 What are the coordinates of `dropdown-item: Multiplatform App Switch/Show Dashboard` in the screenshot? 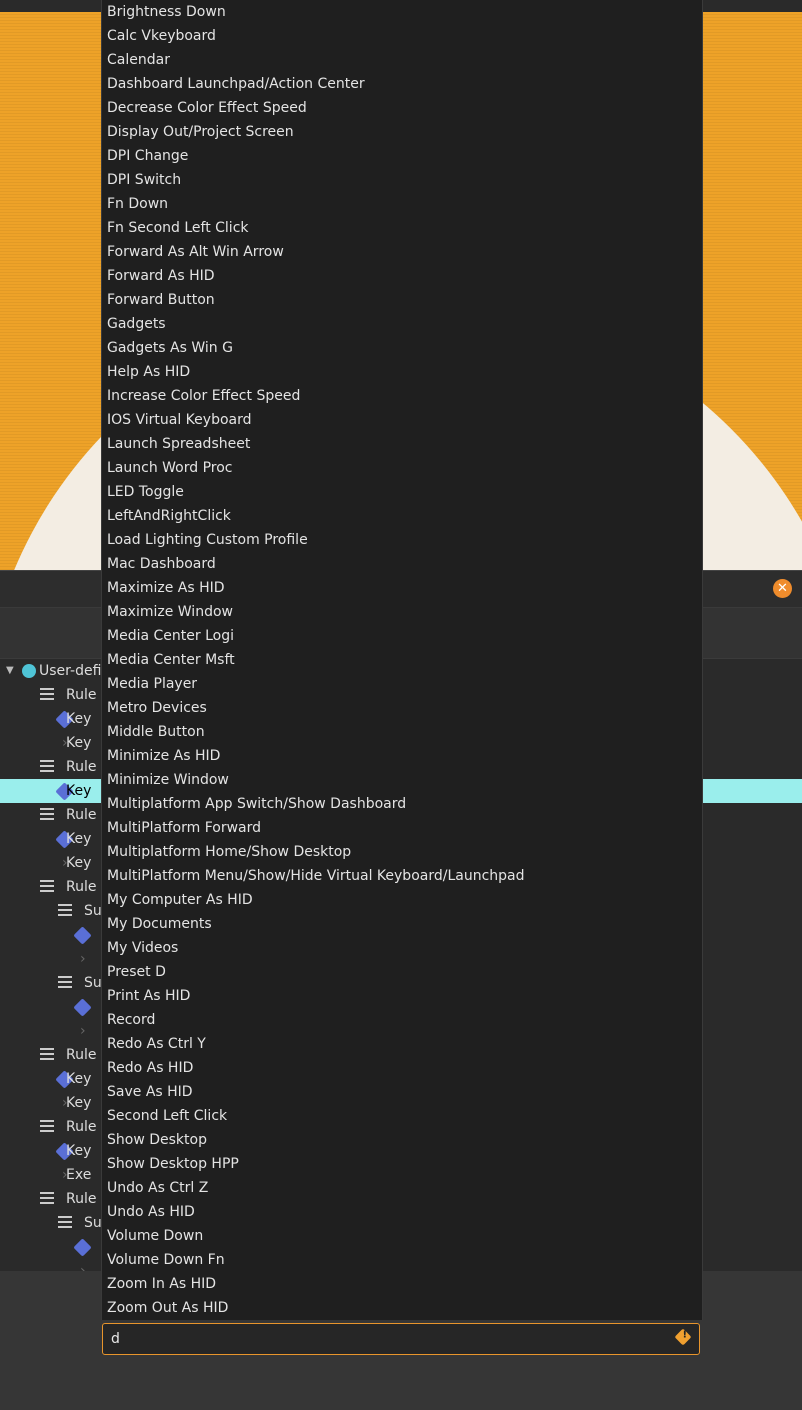 It's located at (256, 804).